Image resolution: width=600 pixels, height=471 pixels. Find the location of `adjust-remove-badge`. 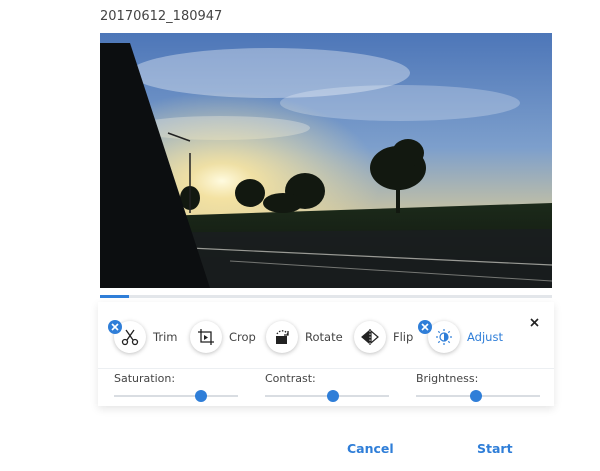

adjust-remove-badge is located at coordinates (425, 327).